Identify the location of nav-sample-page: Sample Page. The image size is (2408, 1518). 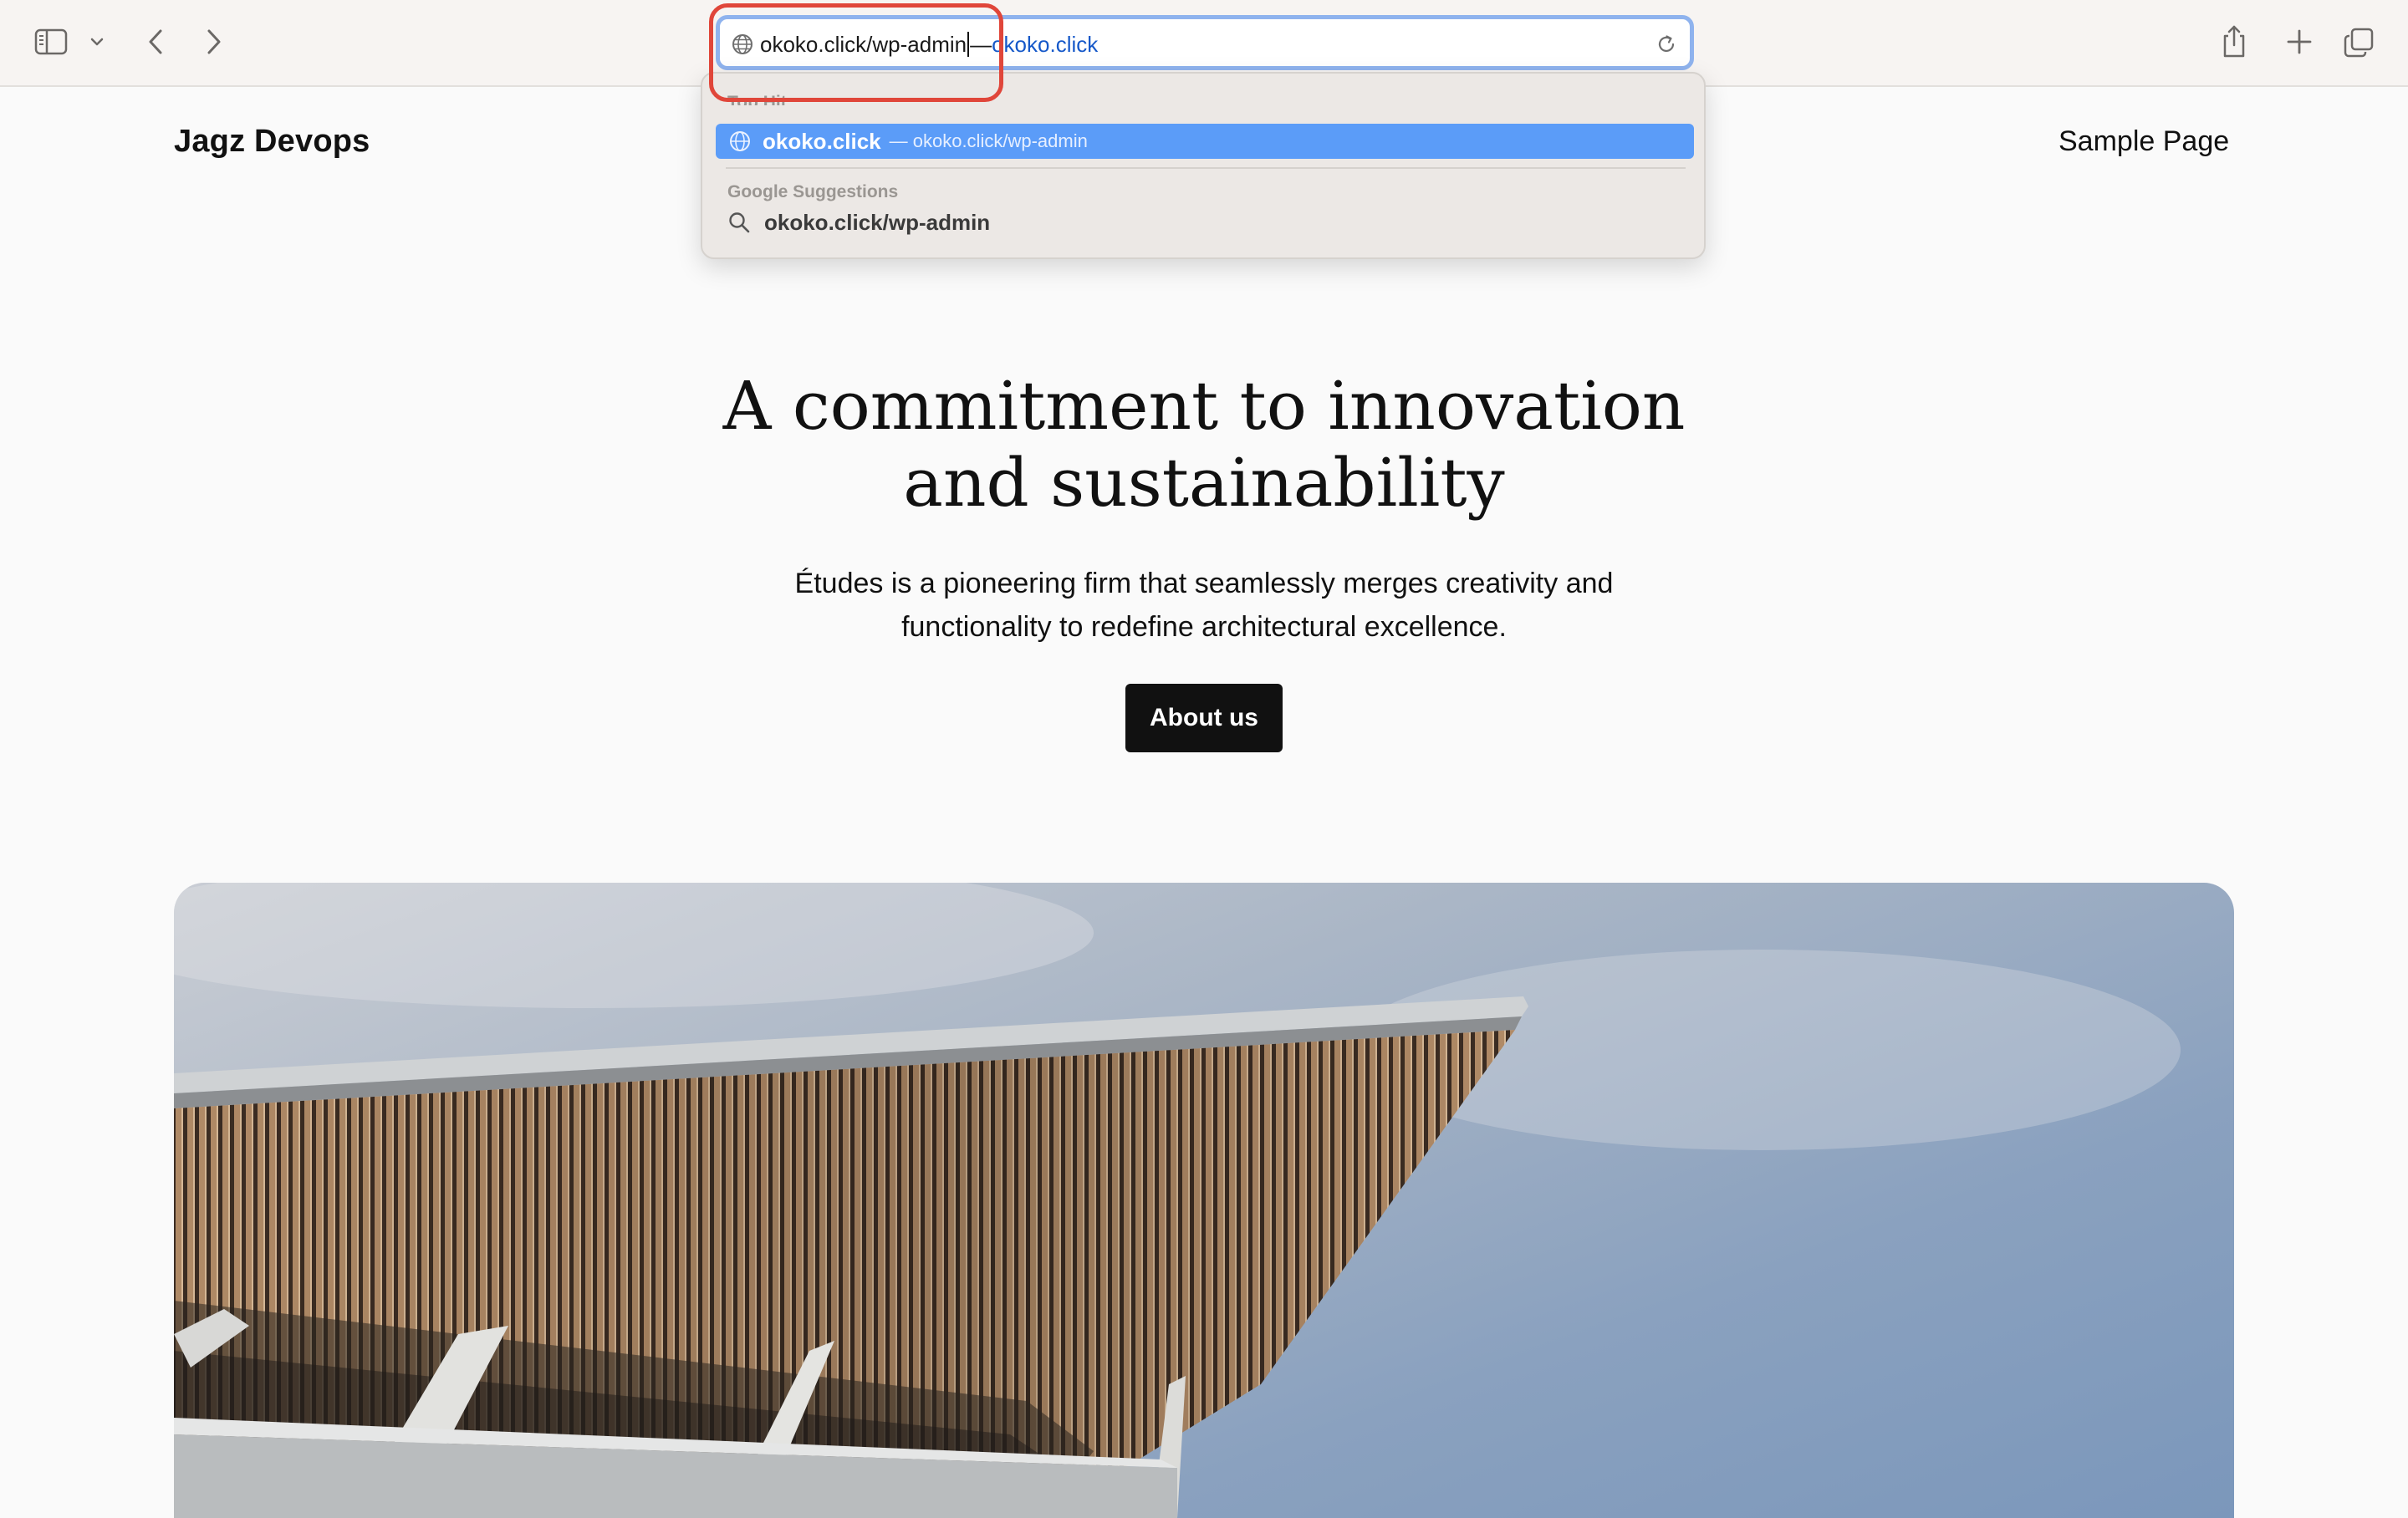
(2144, 141).